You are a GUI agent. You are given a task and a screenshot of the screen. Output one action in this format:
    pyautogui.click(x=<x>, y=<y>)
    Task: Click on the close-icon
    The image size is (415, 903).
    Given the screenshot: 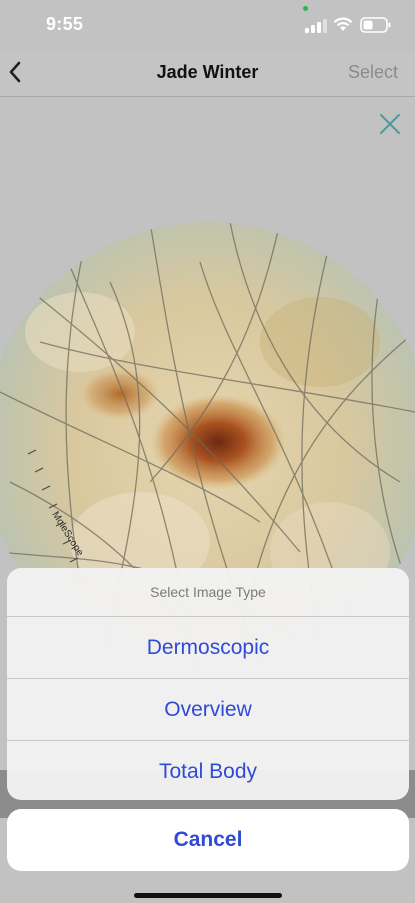 What is the action you would take?
    pyautogui.click(x=390, y=124)
    